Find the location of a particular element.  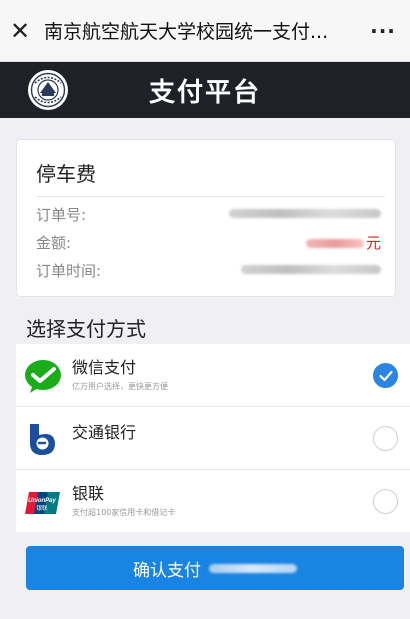

divider is located at coordinates (210, 196).